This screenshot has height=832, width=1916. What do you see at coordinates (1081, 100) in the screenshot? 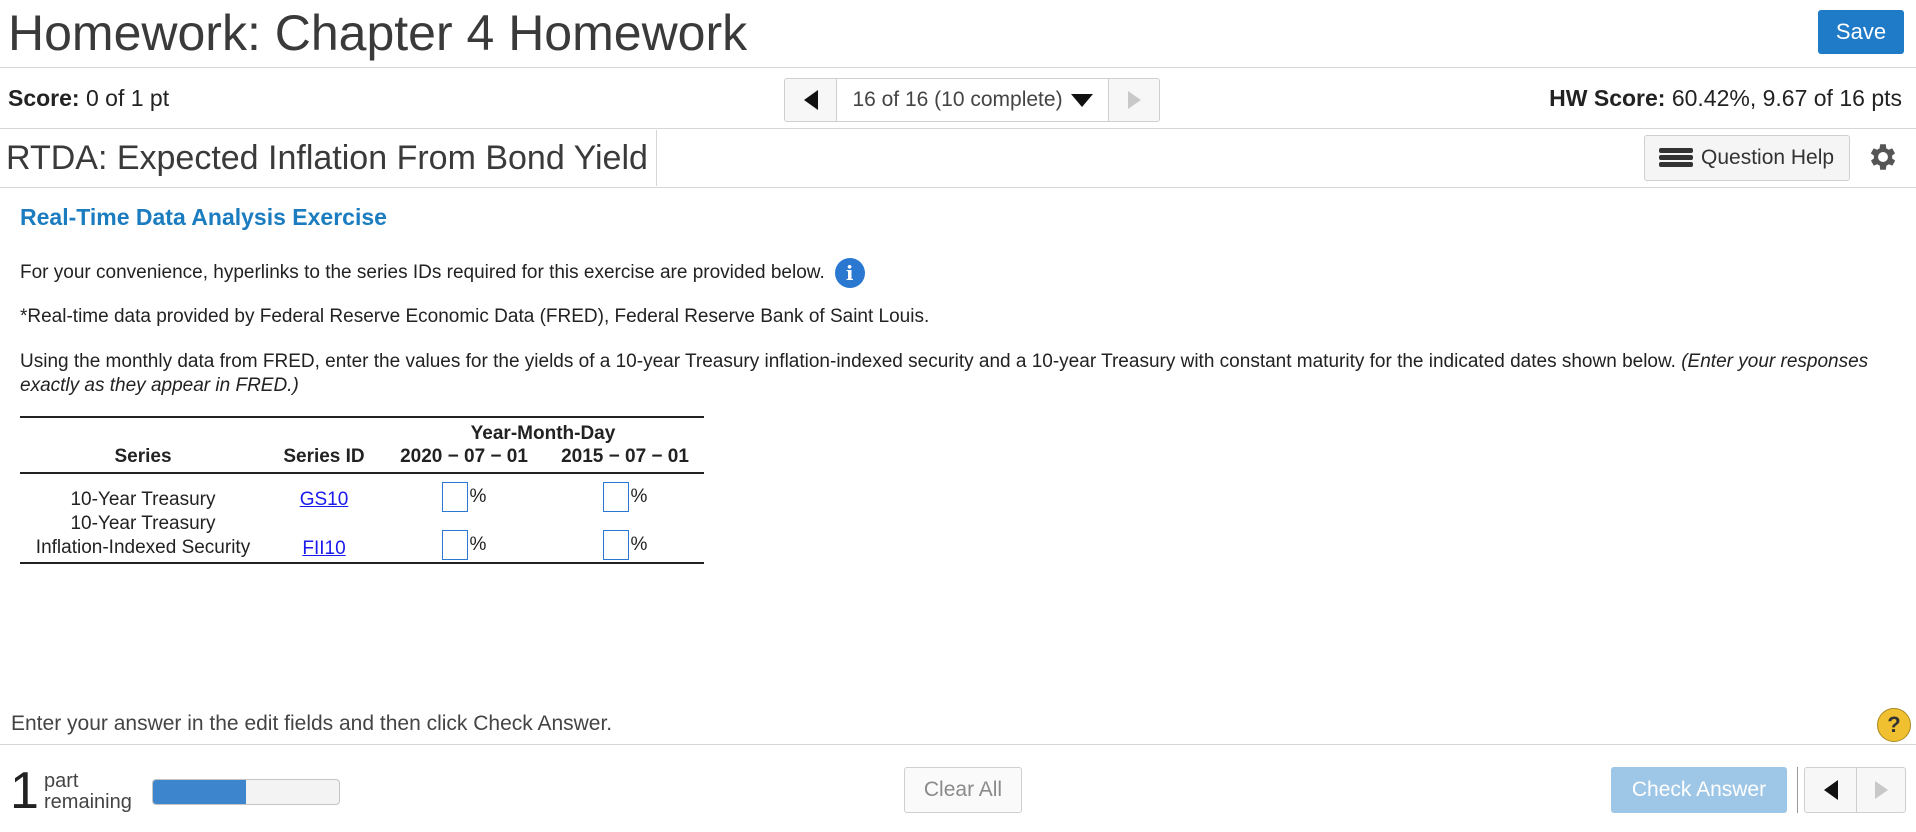
I see `caret-down-icon` at bounding box center [1081, 100].